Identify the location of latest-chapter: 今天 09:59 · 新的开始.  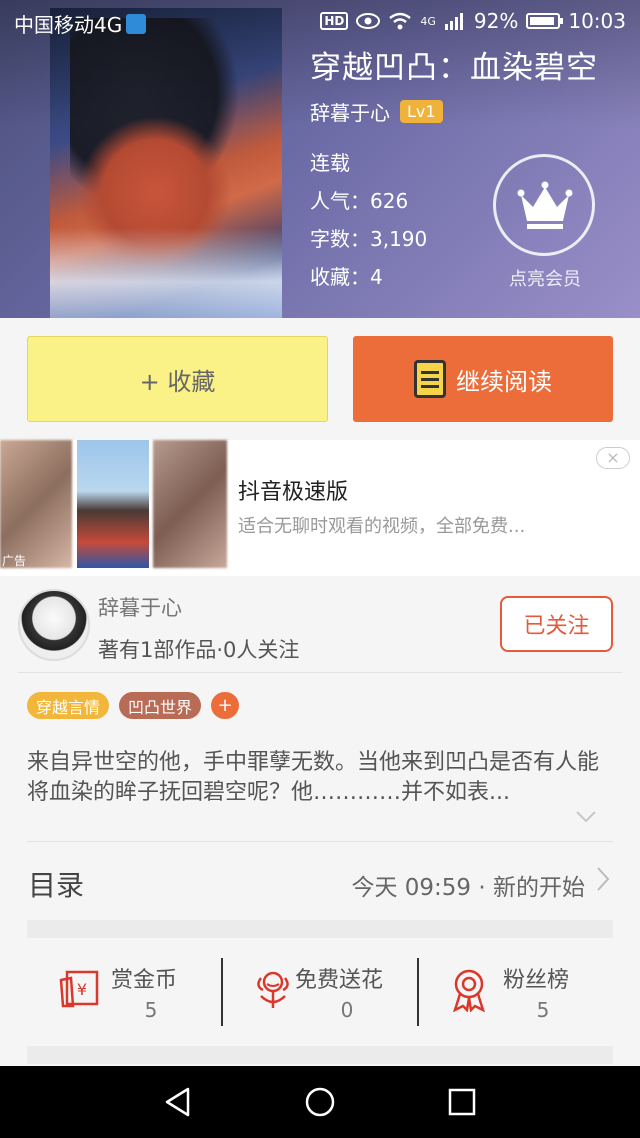
(468, 888).